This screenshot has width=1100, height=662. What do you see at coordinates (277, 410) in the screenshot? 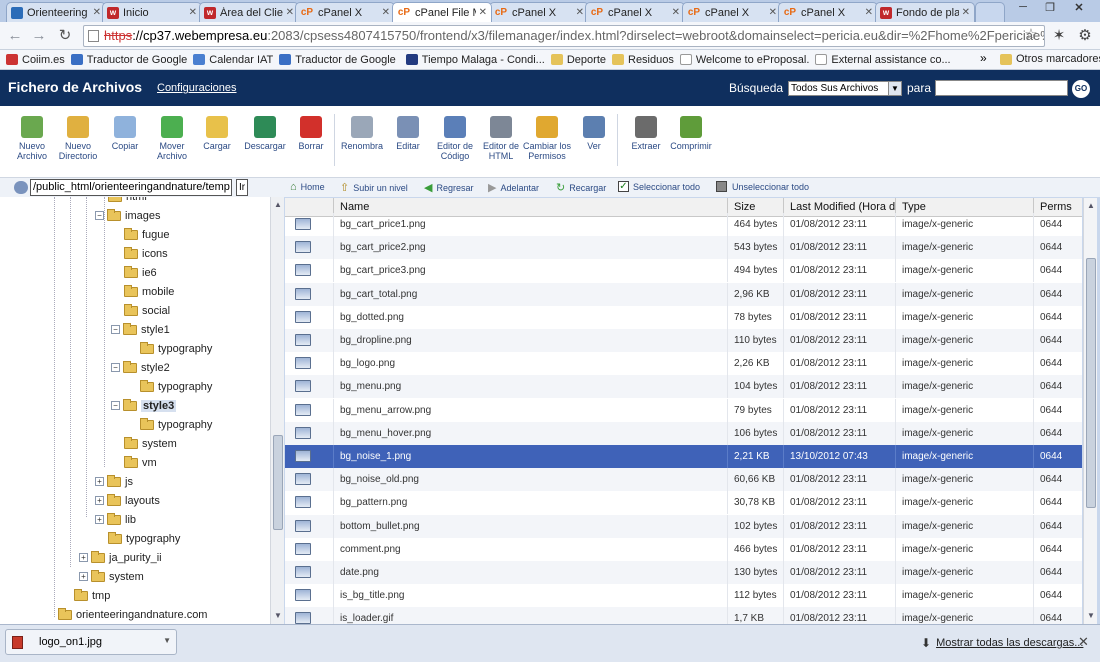
I see `tree-scrollbar: ▲ ▼` at bounding box center [277, 410].